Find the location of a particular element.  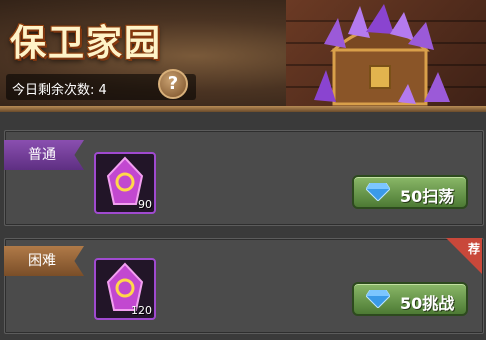

reward-item-slot: 120 is located at coordinates (125, 289).